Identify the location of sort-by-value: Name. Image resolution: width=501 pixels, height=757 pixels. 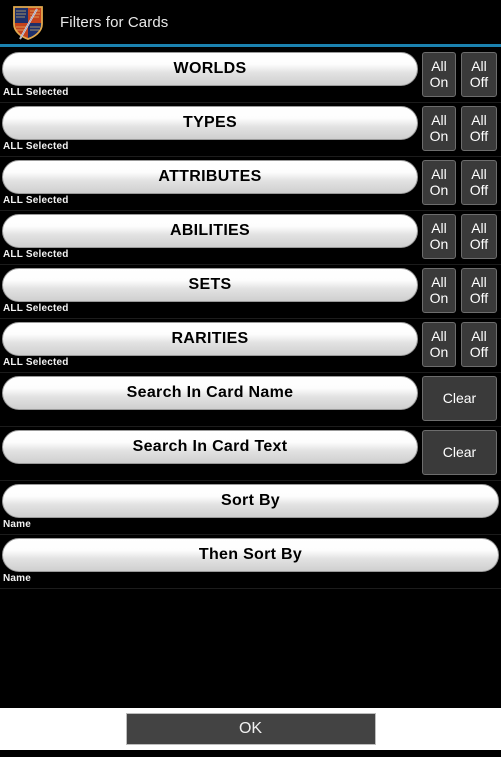
(17, 524).